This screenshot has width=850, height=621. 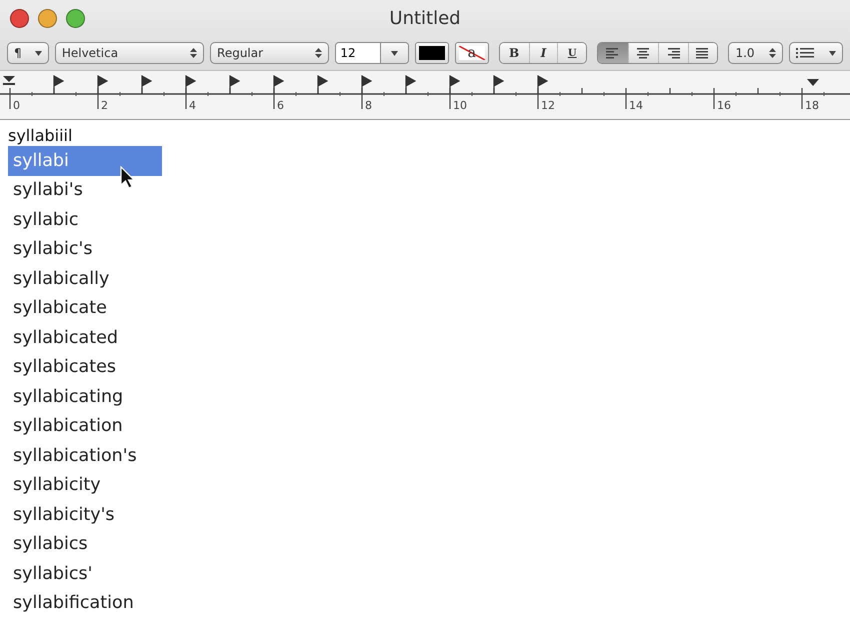 I want to click on typed-word: syllabiiil, so click(x=40, y=135).